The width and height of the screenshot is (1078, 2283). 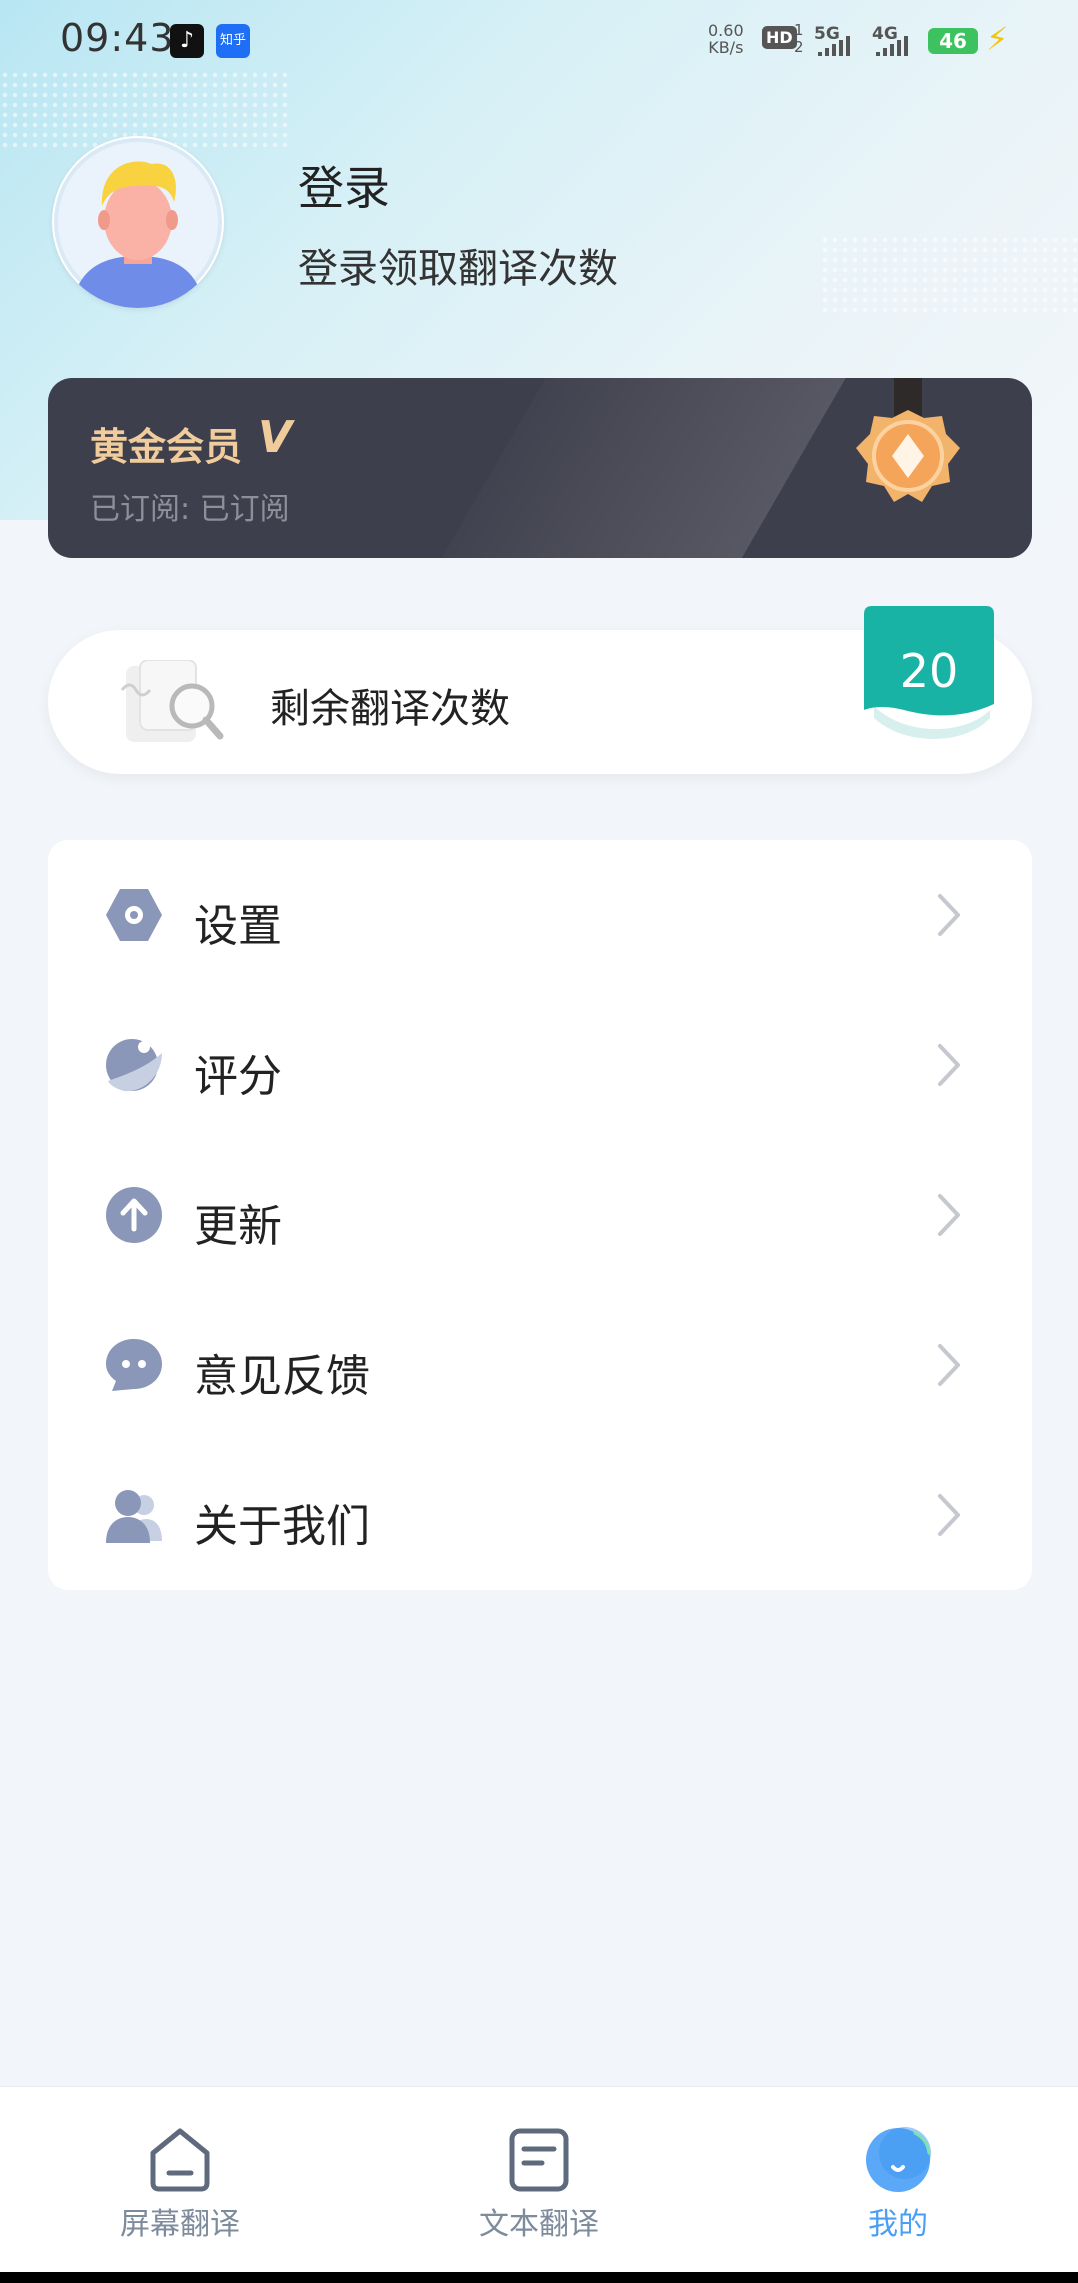 What do you see at coordinates (134, 1215) in the screenshot?
I see `arrow-up-circle-icon` at bounding box center [134, 1215].